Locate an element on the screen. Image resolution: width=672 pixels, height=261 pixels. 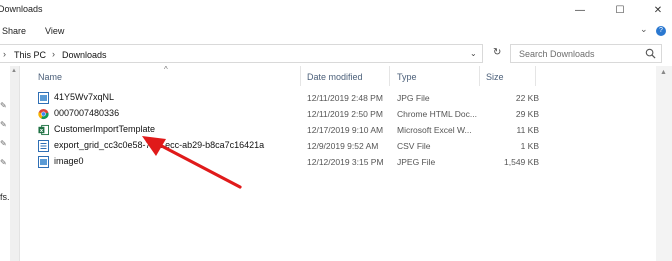
search-placeholder: Search Downloads is located at coordinates (557, 54).